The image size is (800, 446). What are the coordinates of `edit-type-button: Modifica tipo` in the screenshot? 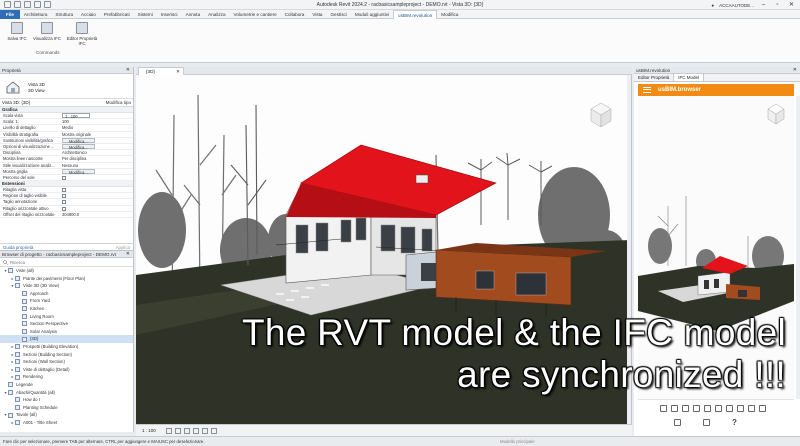 It's located at (118, 103).